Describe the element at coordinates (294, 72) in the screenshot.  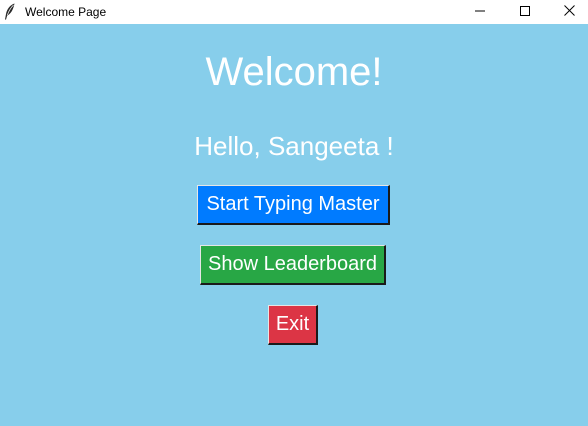
I see `page-title: Welcome!` at that location.